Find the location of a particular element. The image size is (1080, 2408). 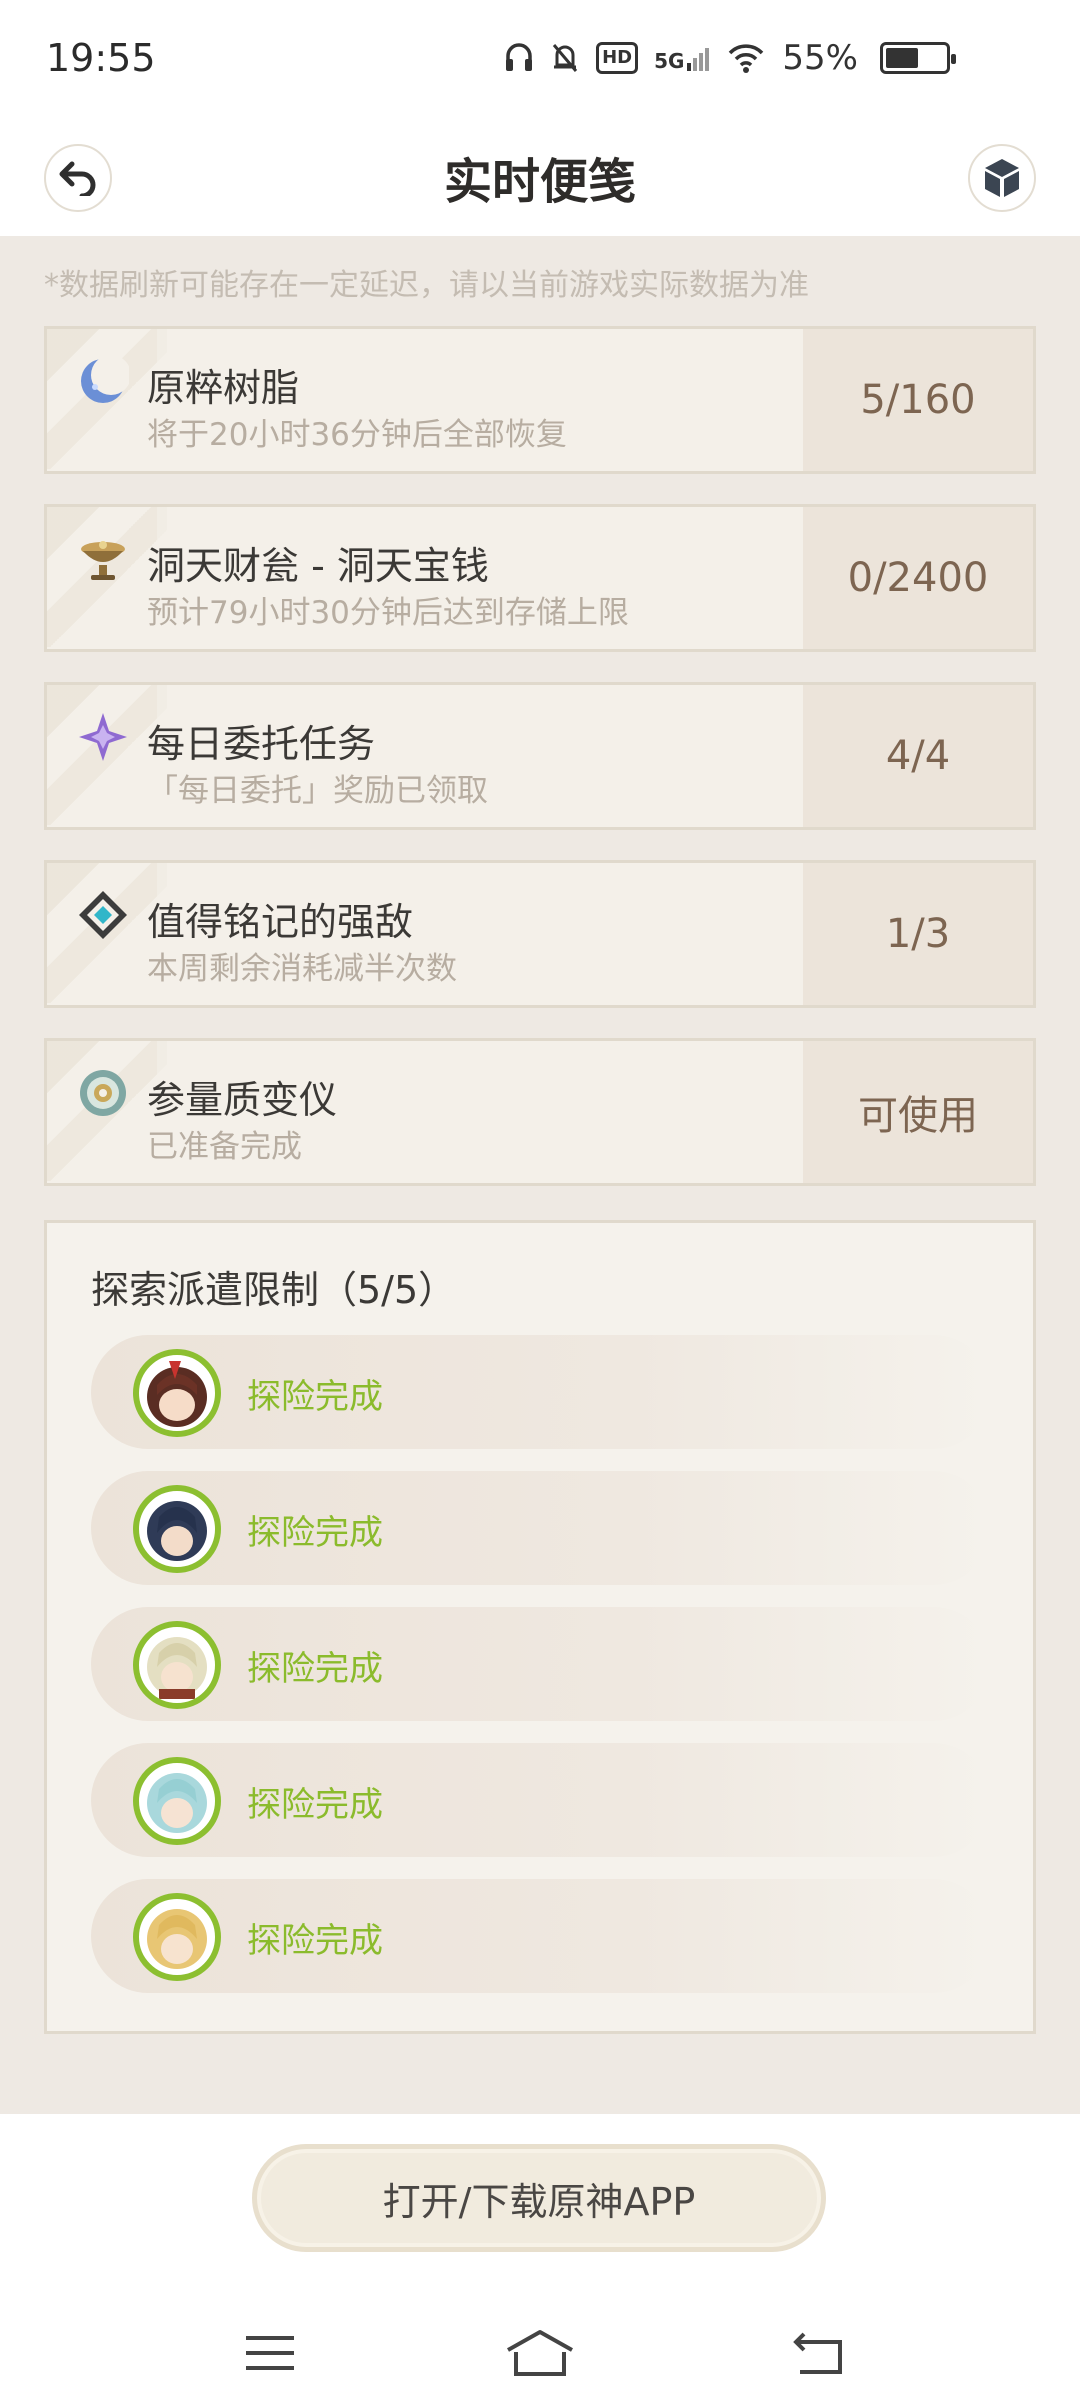

card-value: 可使用 is located at coordinates (918, 1112).